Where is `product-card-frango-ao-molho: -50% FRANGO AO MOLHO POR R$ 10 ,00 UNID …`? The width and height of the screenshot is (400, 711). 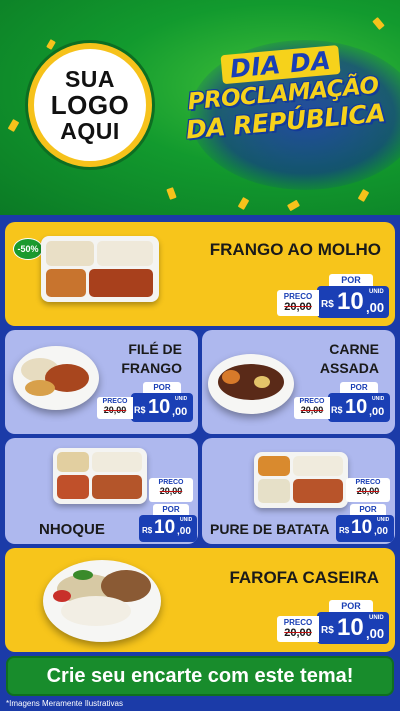 product-card-frango-ao-molho: -50% FRANGO AO MOLHO POR R$ 10 ,00 UNID … is located at coordinates (200, 274).